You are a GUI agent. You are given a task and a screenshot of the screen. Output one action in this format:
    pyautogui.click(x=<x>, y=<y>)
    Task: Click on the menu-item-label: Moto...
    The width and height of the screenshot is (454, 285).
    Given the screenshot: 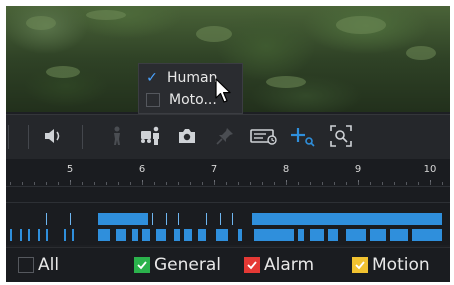 What is the action you would take?
    pyautogui.click(x=193, y=100)
    